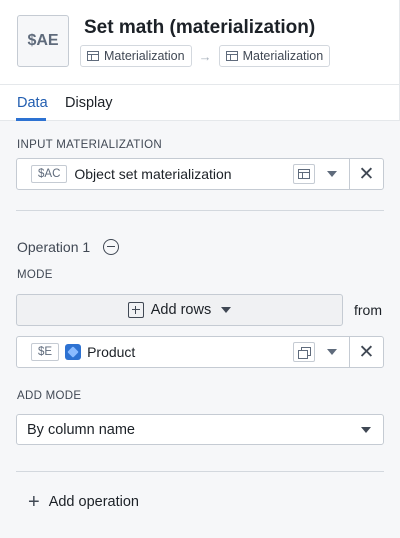 Image resolution: width=400 pixels, height=538 pixels. I want to click on cube-icon, so click(73, 352).